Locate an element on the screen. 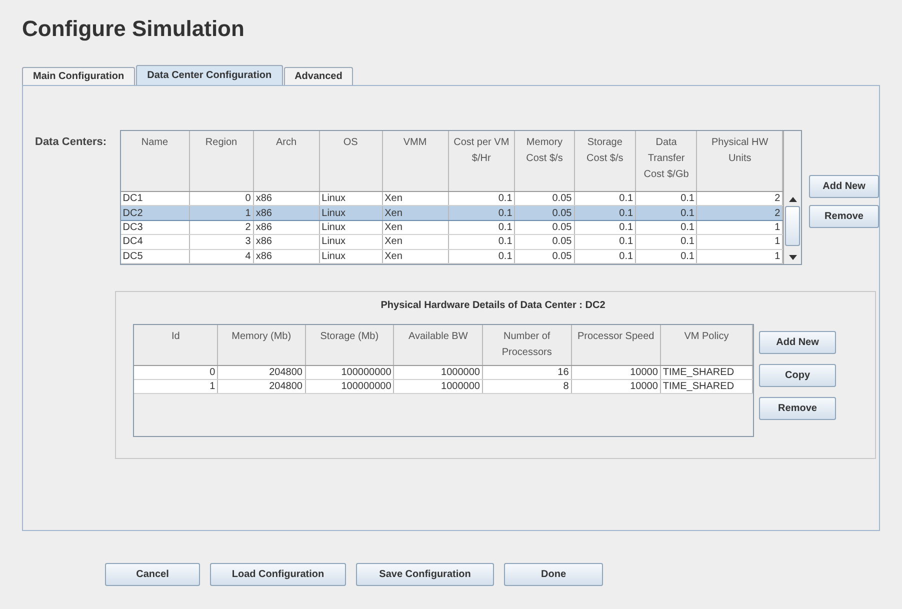 The image size is (902, 609). tab: Main Configuration is located at coordinates (79, 76).